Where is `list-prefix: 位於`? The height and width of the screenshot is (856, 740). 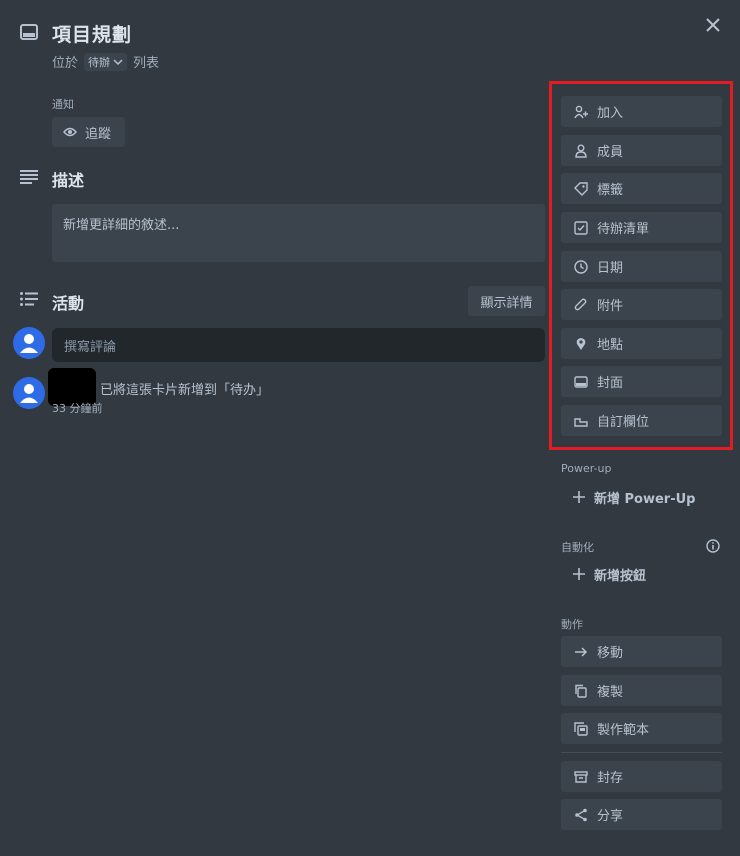 list-prefix: 位於 is located at coordinates (65, 63).